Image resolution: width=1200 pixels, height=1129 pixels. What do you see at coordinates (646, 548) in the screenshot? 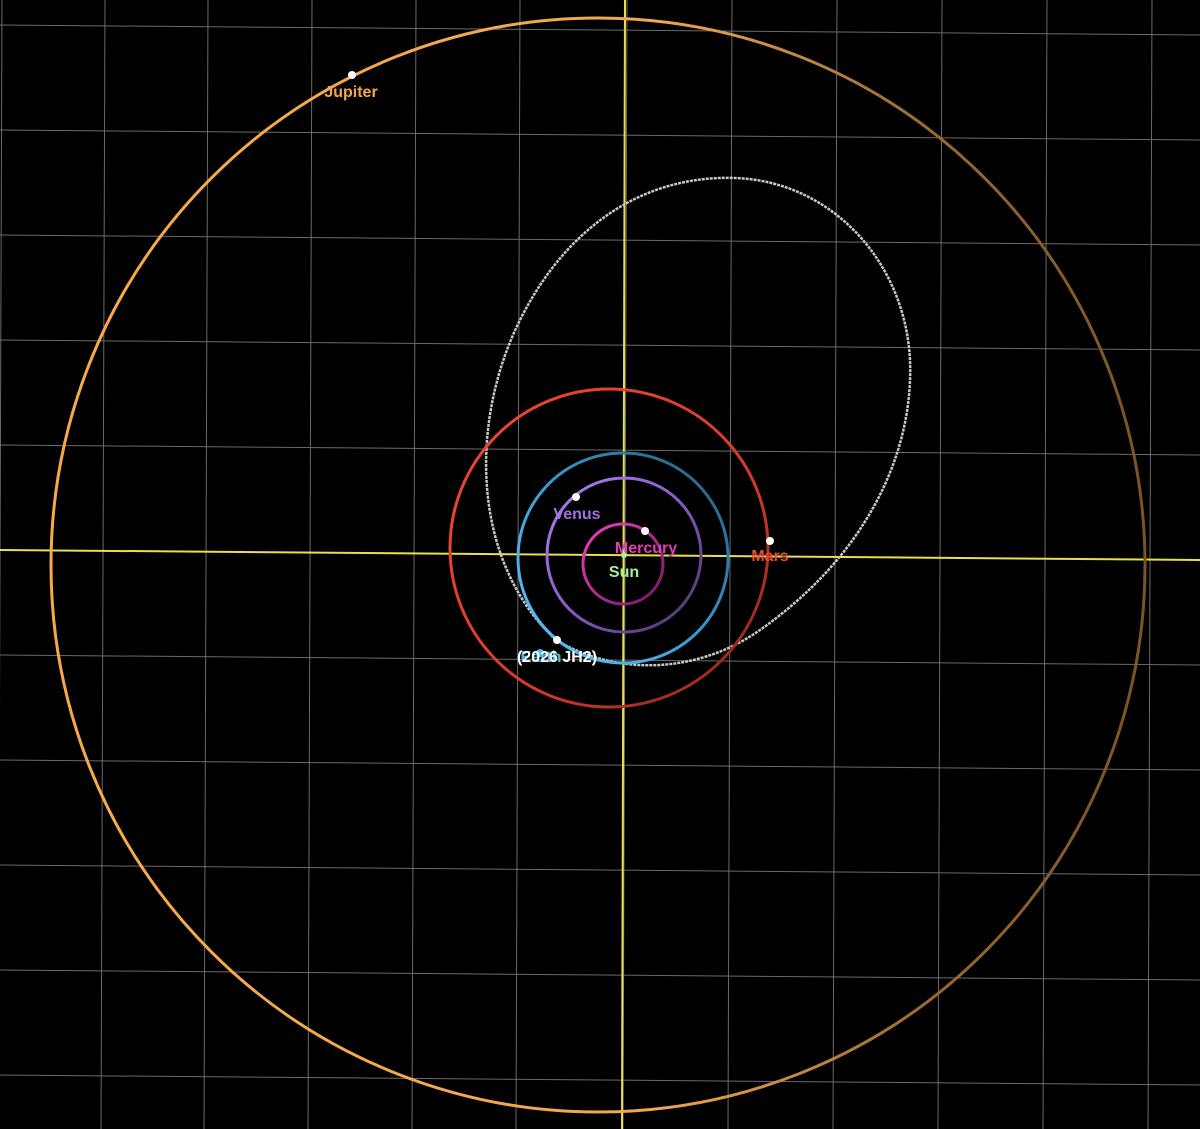
I see `mercury-label: Mercury` at bounding box center [646, 548].